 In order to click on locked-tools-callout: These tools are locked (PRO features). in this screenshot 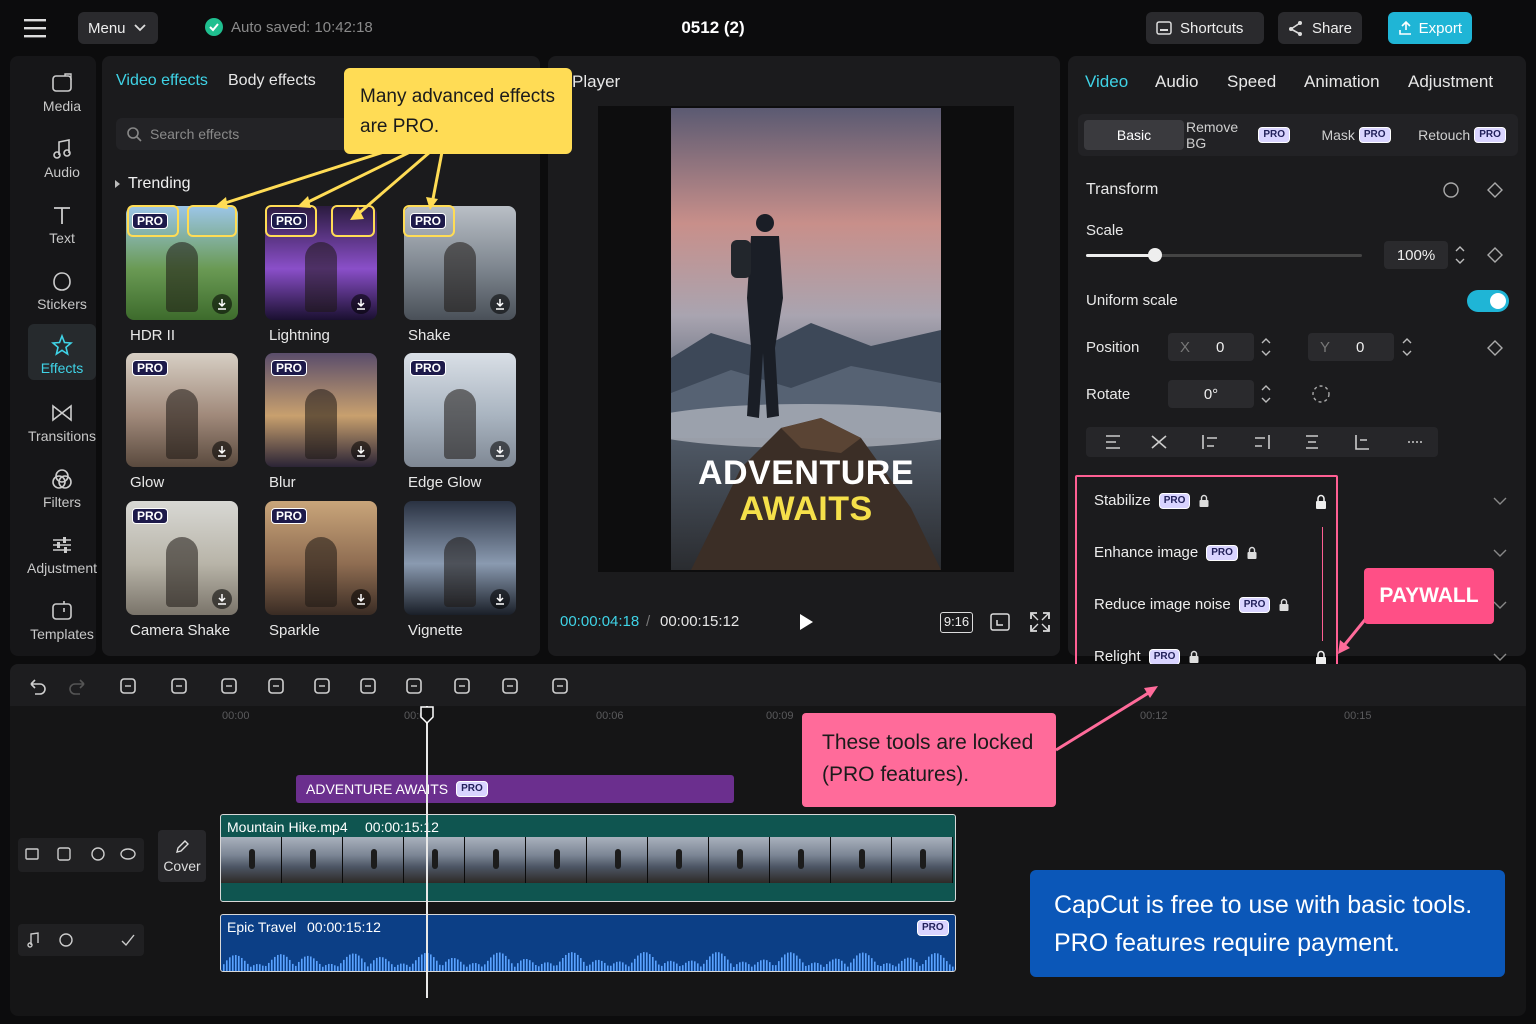, I will do `click(929, 760)`.